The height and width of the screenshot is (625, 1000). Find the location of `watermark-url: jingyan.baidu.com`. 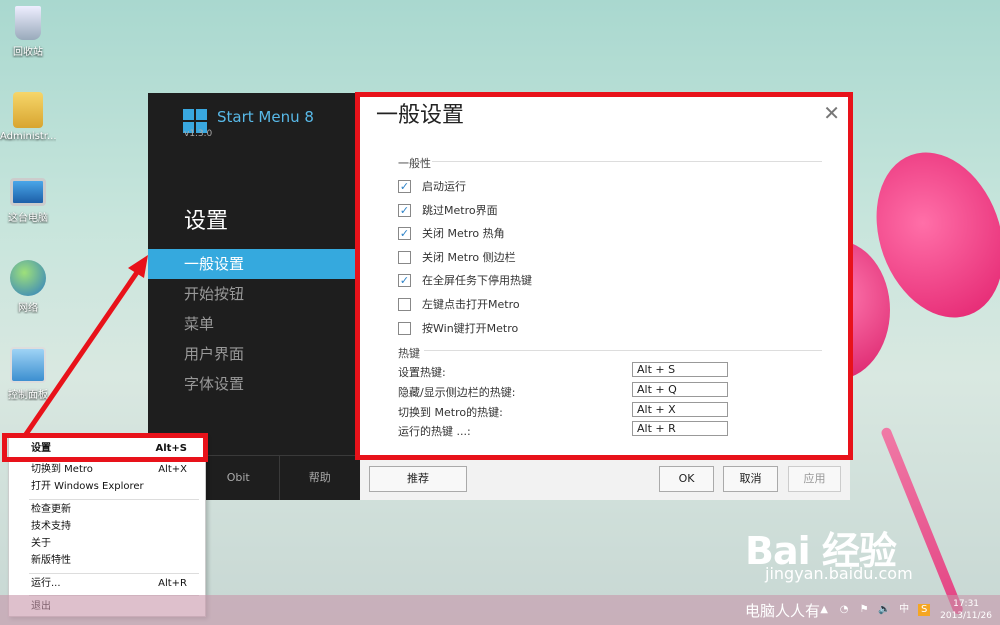

watermark-url: jingyan.baidu.com is located at coordinates (839, 573).